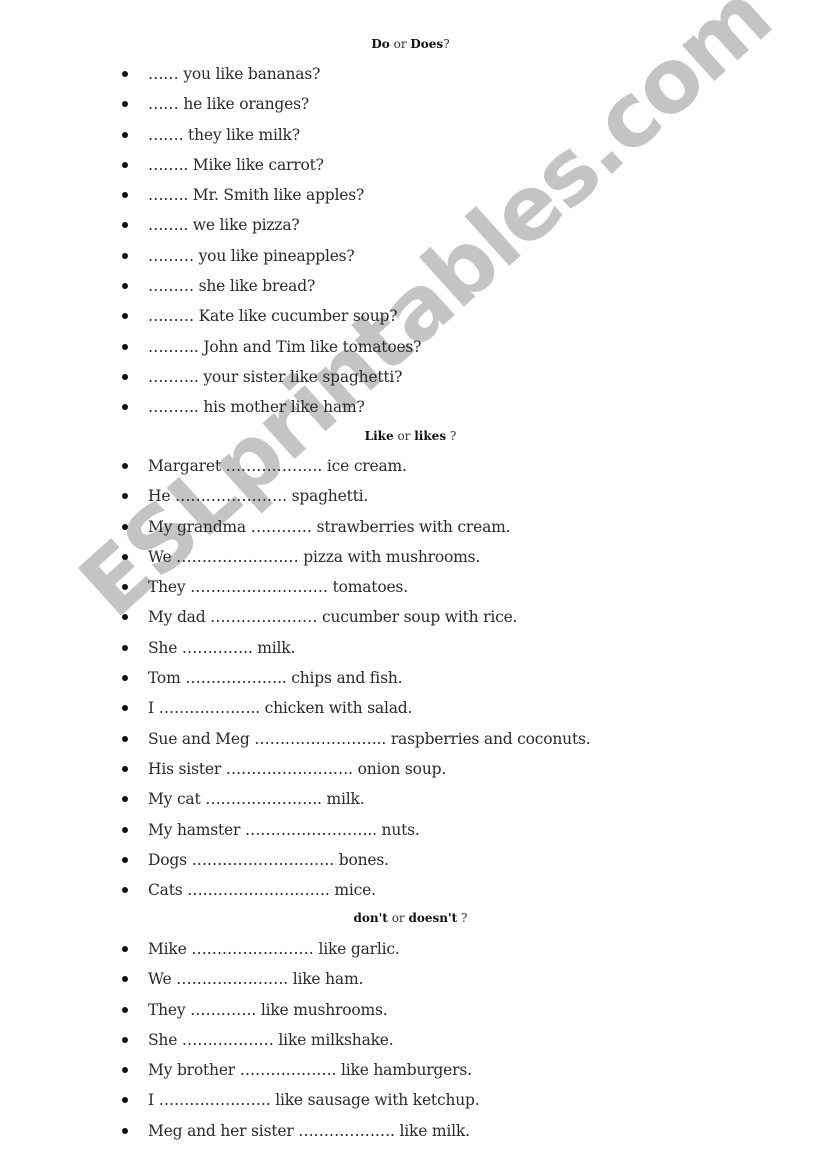 This screenshot has height=1169, width=821. I want to click on heading-option-b: Does, so click(427, 44).